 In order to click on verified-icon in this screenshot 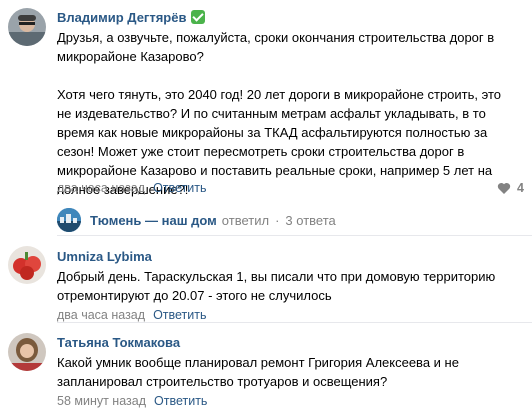, I will do `click(198, 17)`.